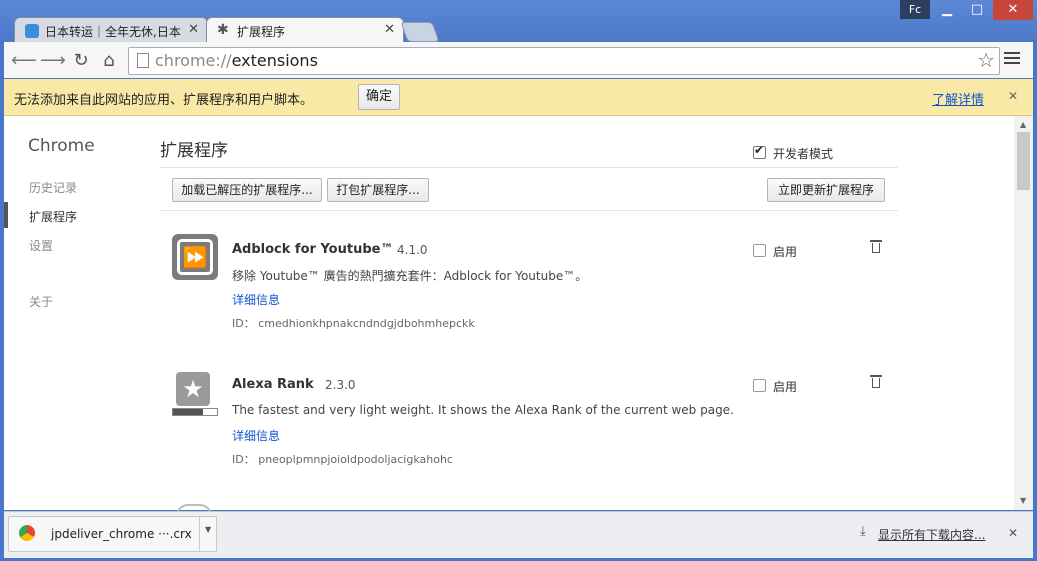 This screenshot has height=561, width=1037. I want to click on chevron-down-icon: ▼, so click(208, 529).